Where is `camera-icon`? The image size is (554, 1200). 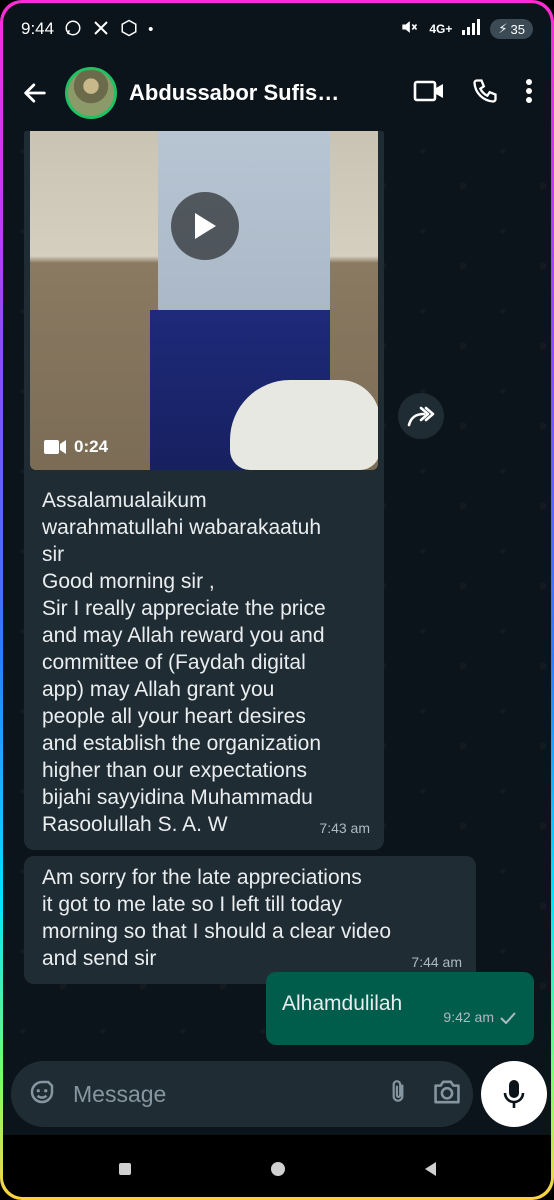
camera-icon is located at coordinates (447, 1091).